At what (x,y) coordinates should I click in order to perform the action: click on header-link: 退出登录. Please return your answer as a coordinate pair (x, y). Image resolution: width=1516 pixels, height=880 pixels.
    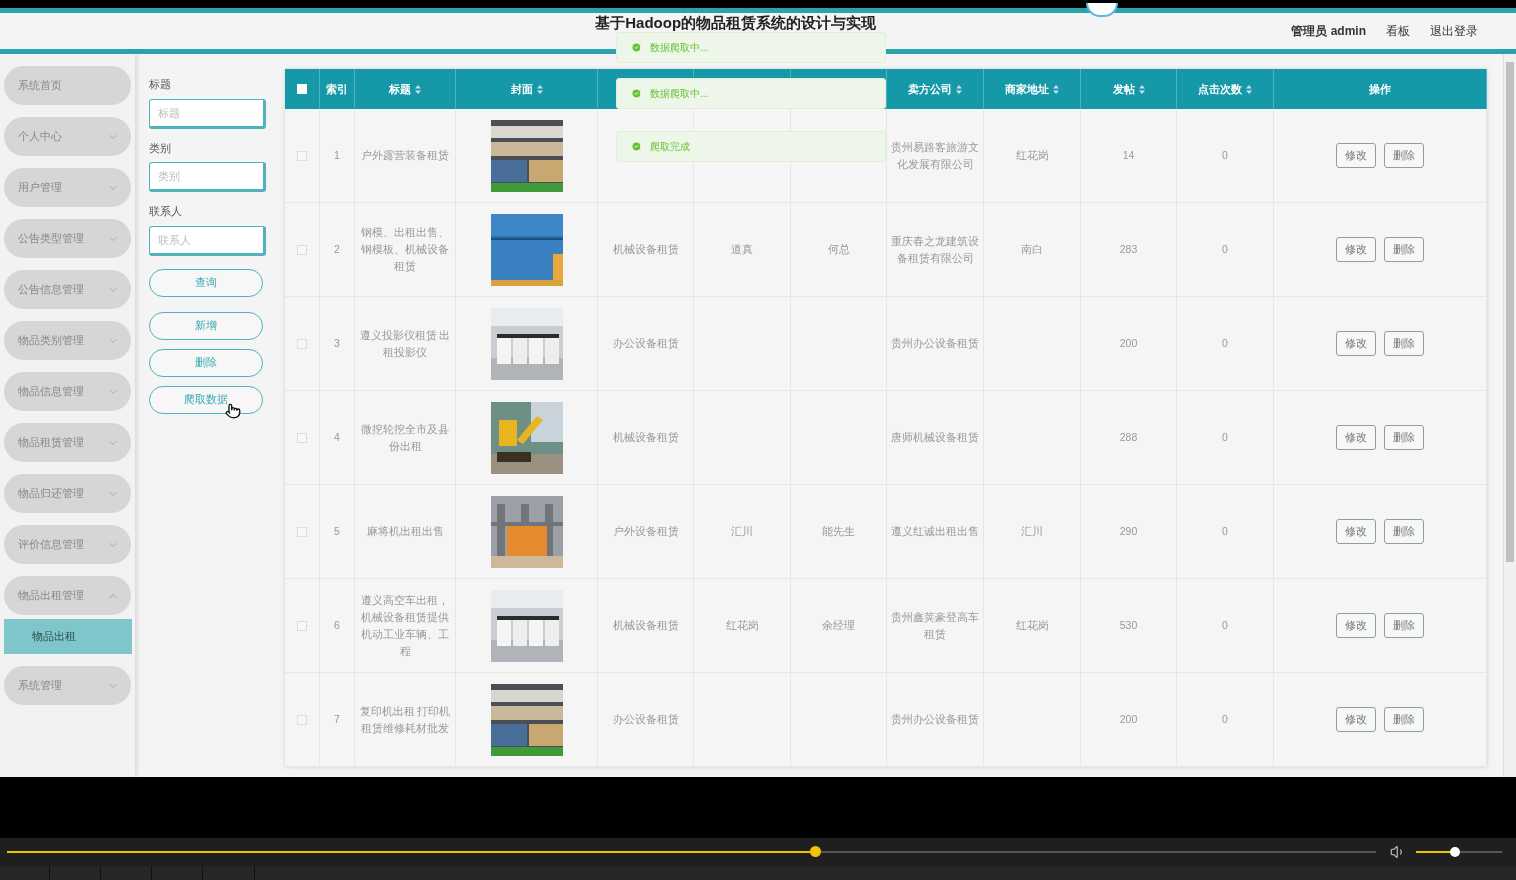
    Looking at the image, I should click on (1454, 31).